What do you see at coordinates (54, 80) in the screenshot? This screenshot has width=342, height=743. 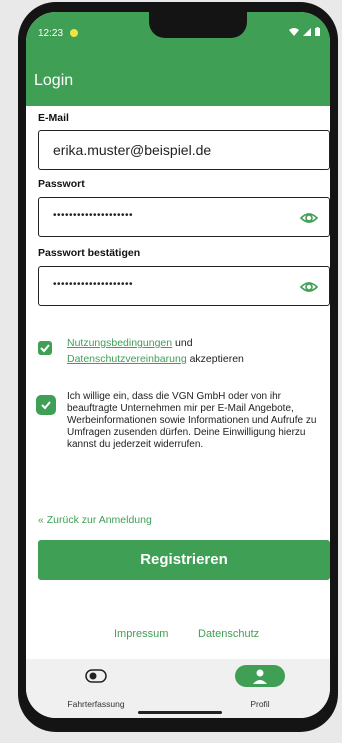 I see `page-title: Login` at bounding box center [54, 80].